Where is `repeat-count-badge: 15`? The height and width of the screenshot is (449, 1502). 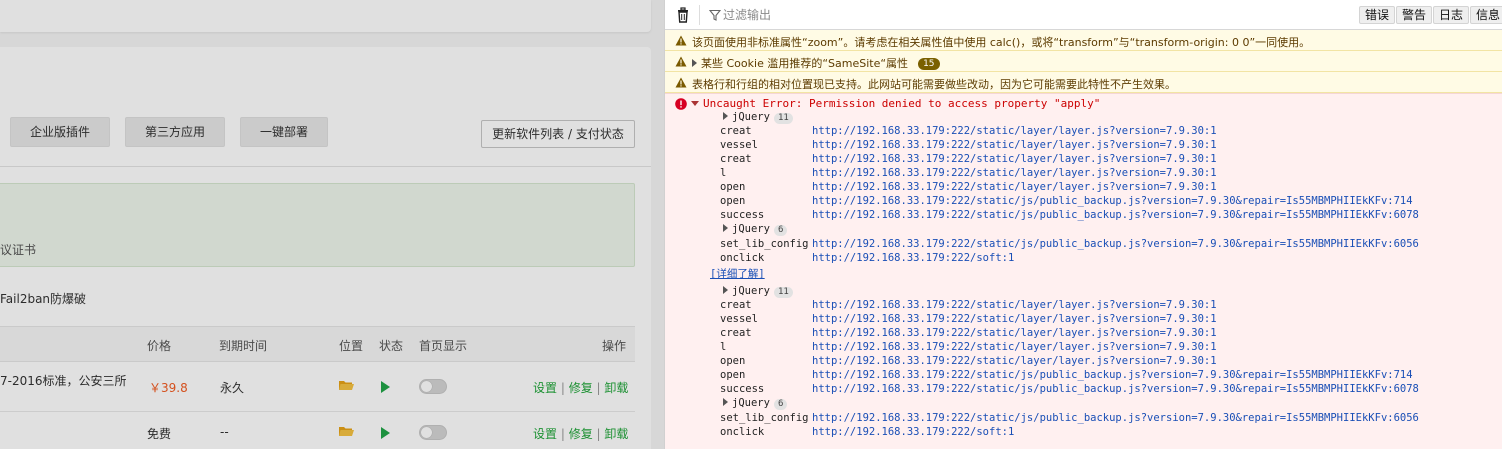 repeat-count-badge: 15 is located at coordinates (929, 64).